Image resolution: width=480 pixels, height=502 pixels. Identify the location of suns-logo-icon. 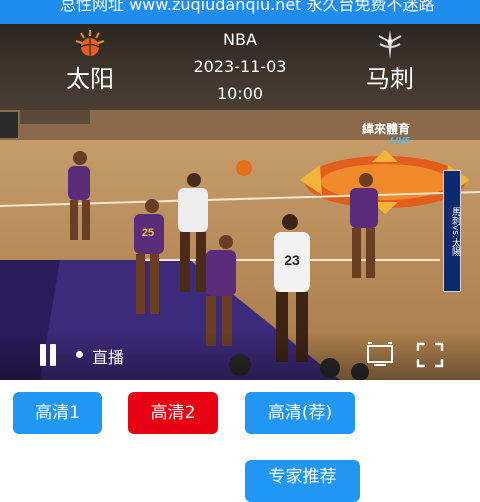
(90, 43).